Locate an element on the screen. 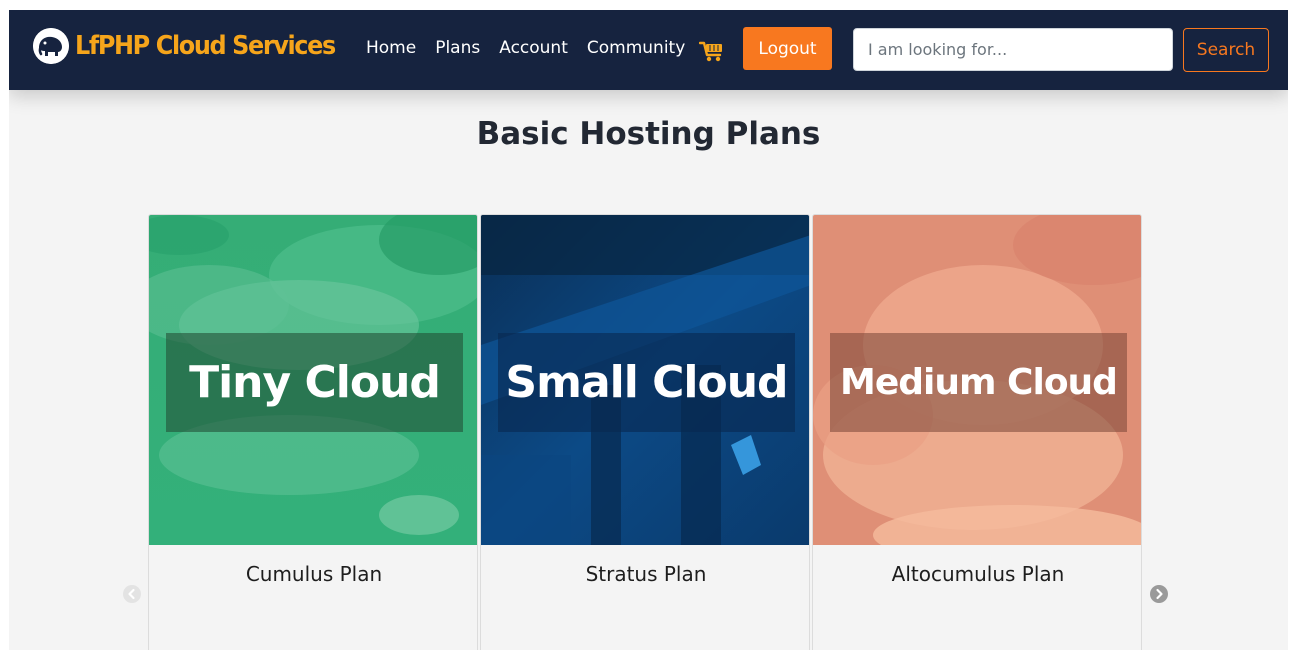 This screenshot has width=1290, height=650. plan-image-medium-cloud: Medium Cloud is located at coordinates (977, 380).